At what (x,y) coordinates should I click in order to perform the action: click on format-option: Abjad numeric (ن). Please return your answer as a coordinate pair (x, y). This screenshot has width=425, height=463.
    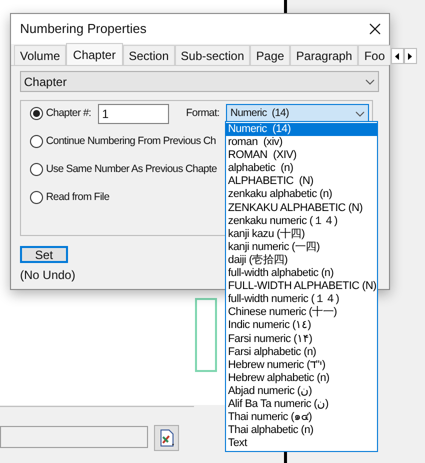
    Looking at the image, I should click on (301, 391).